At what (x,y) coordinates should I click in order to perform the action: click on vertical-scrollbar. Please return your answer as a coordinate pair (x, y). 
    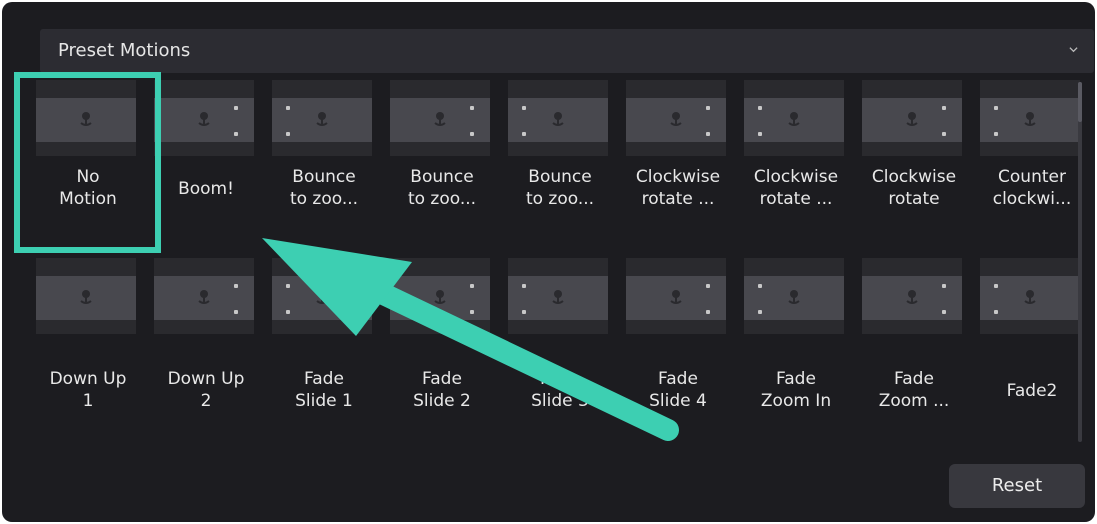
    Looking at the image, I should click on (1080, 262).